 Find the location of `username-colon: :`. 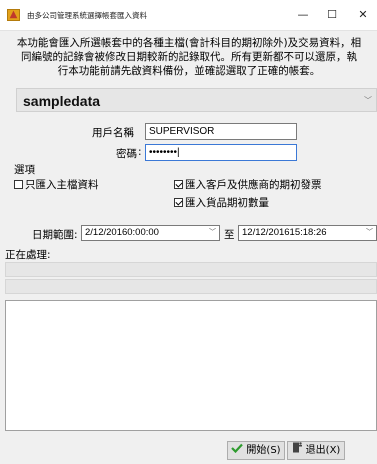

username-colon: : is located at coordinates (128, 131).